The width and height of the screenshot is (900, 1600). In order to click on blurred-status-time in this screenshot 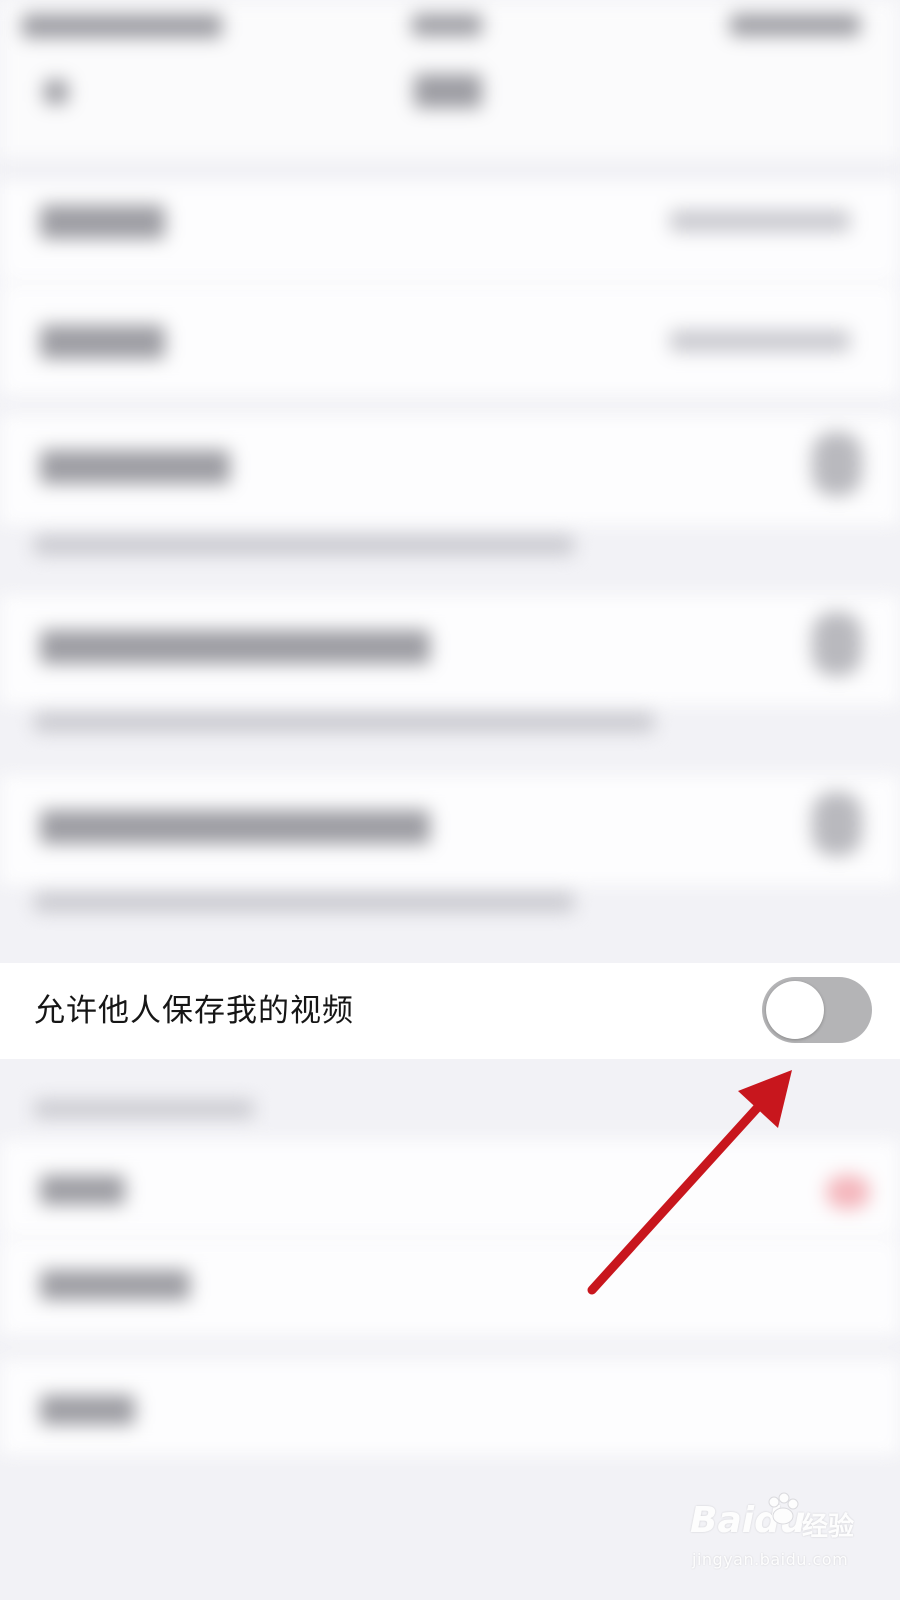, I will do `click(447, 25)`.